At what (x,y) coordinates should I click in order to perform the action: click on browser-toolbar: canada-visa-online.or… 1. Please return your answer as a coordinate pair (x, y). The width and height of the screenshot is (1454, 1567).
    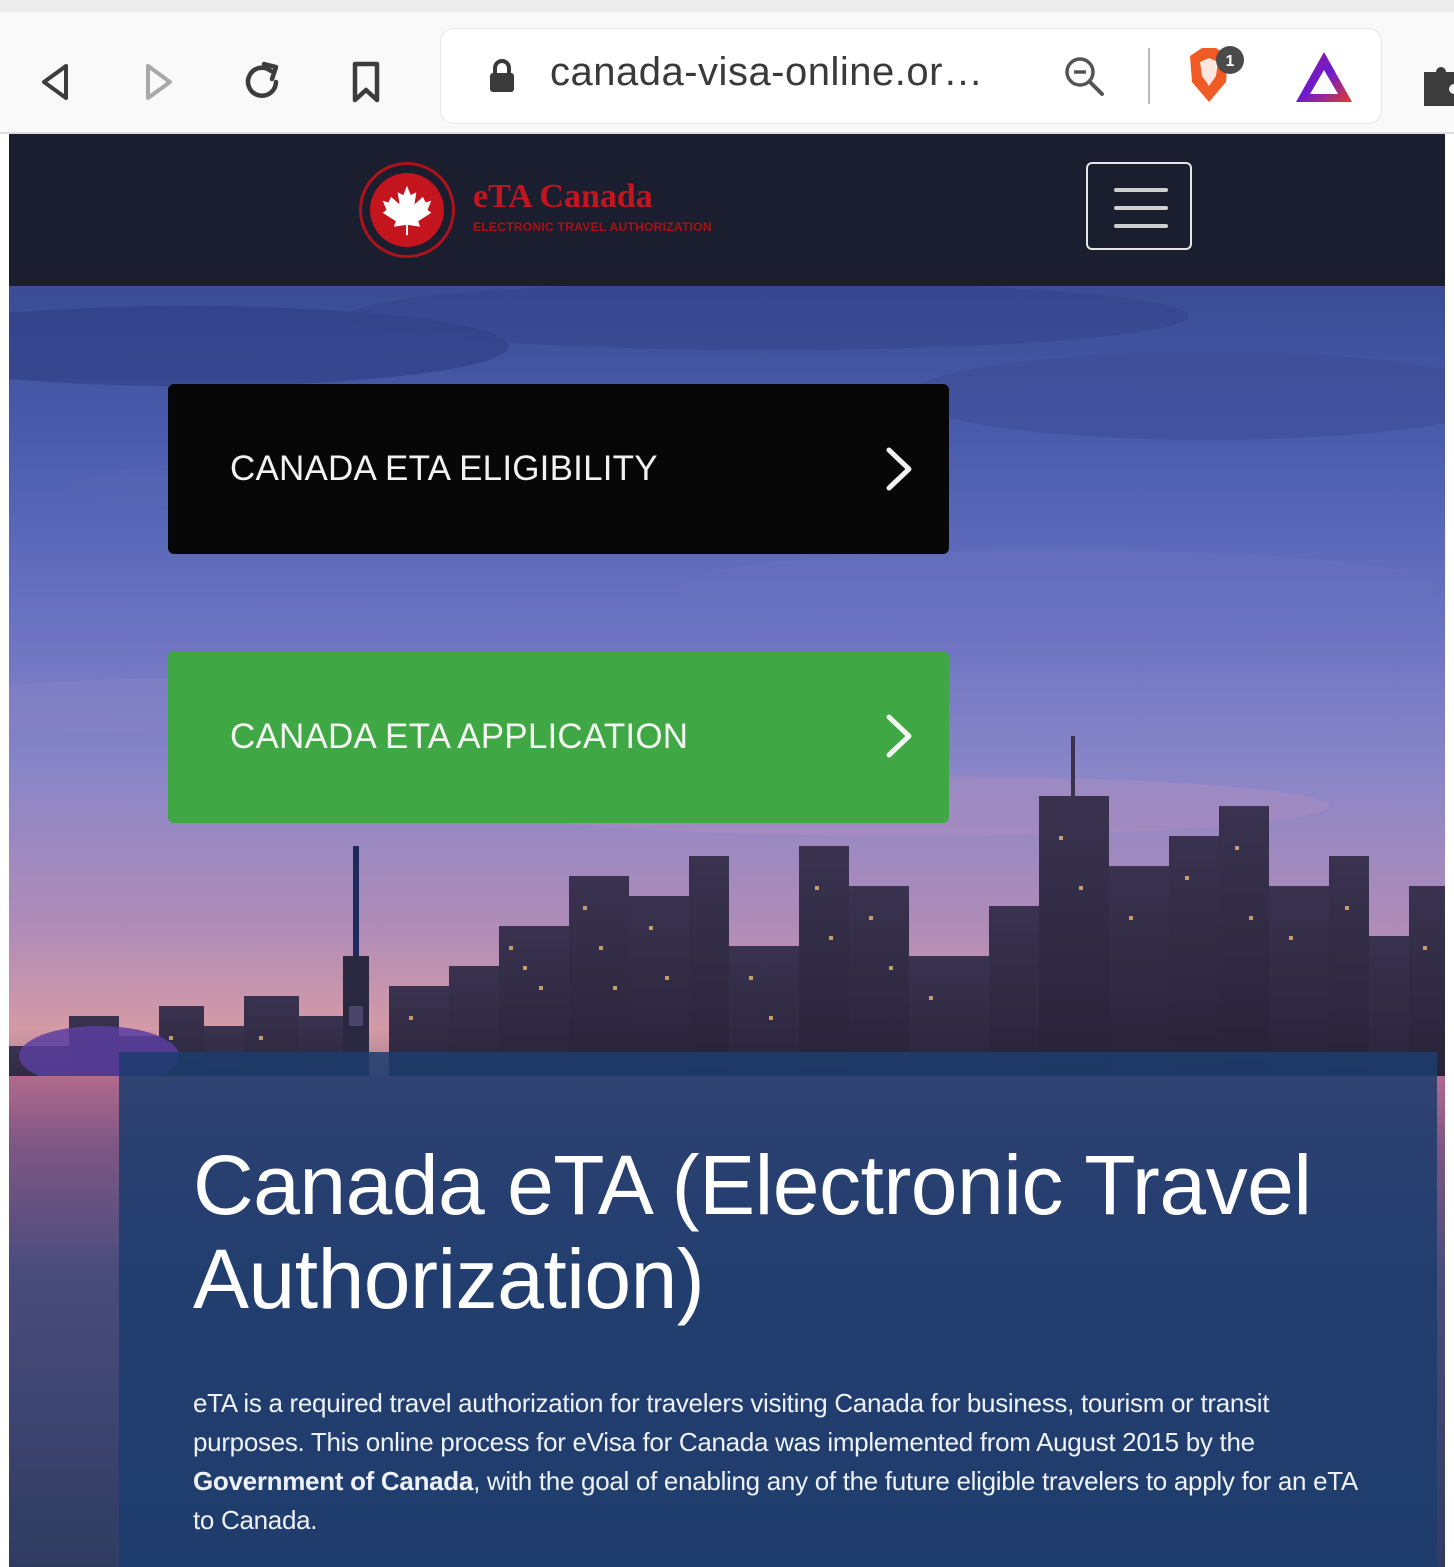
    Looking at the image, I should click on (727, 73).